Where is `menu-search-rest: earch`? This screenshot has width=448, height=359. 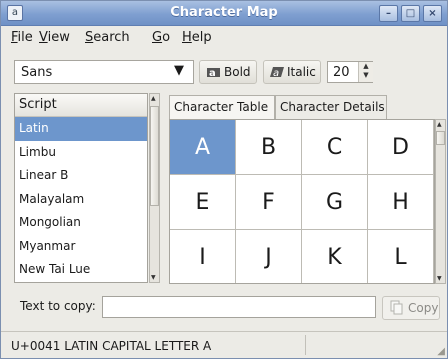
menu-search-rest: earch is located at coordinates (111, 37).